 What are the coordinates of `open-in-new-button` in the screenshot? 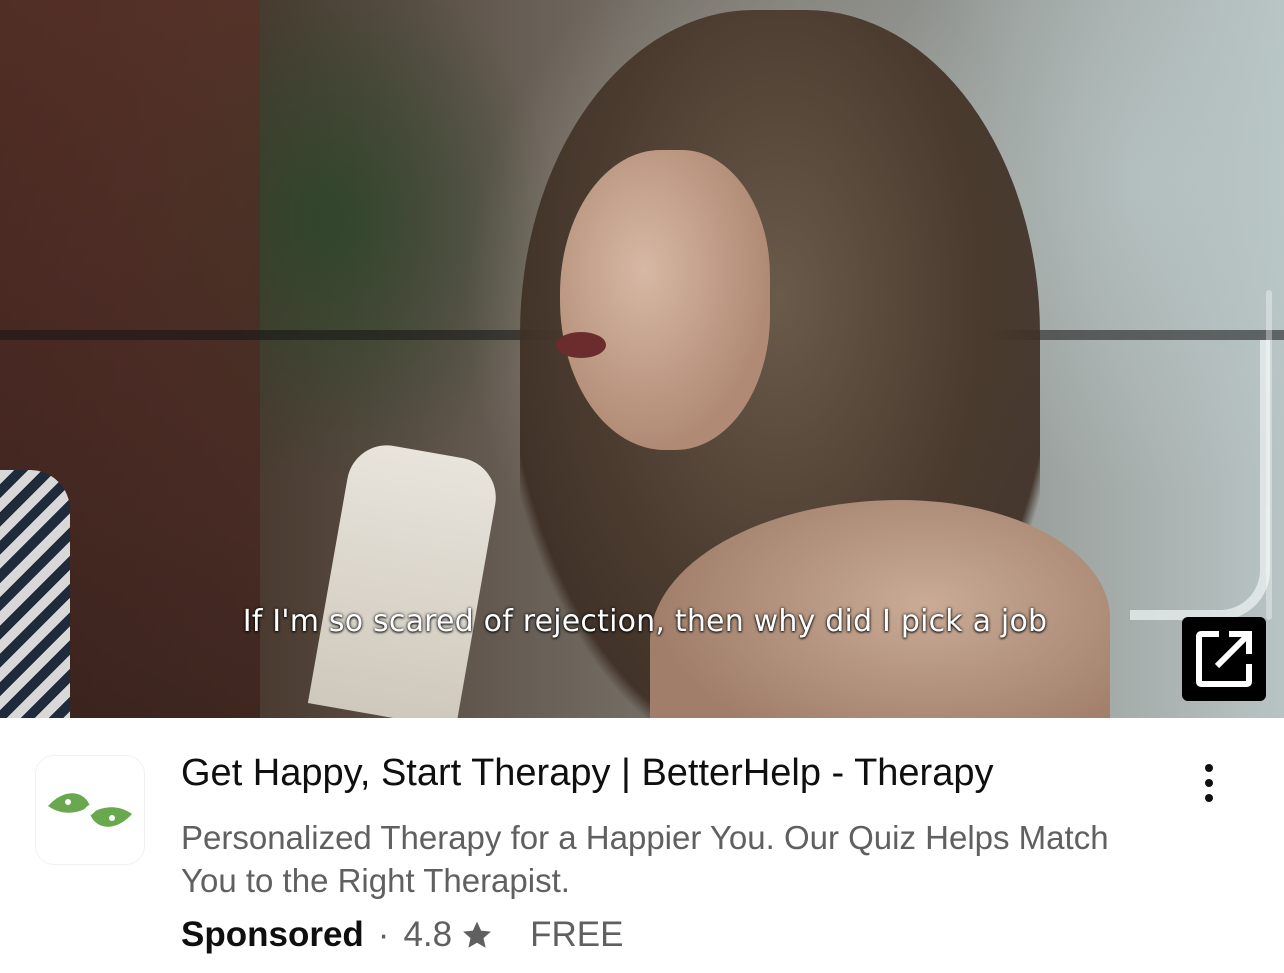 It's located at (1224, 659).